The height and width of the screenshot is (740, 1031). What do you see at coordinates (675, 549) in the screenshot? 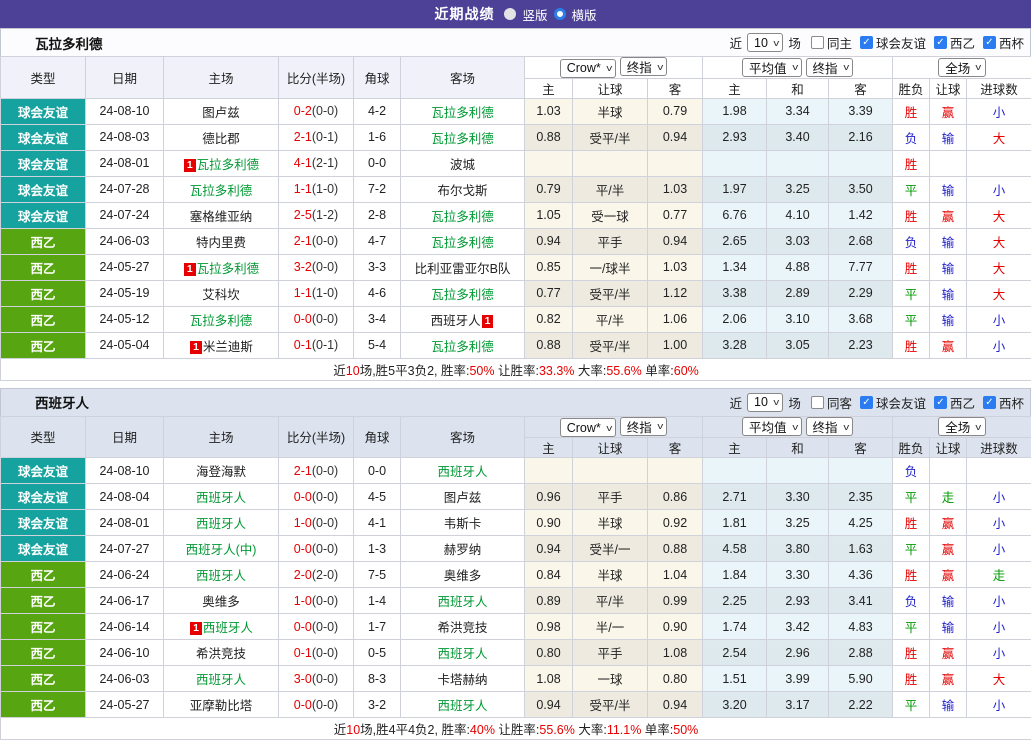
I see `odds-away-cell: 0.88` at bounding box center [675, 549].